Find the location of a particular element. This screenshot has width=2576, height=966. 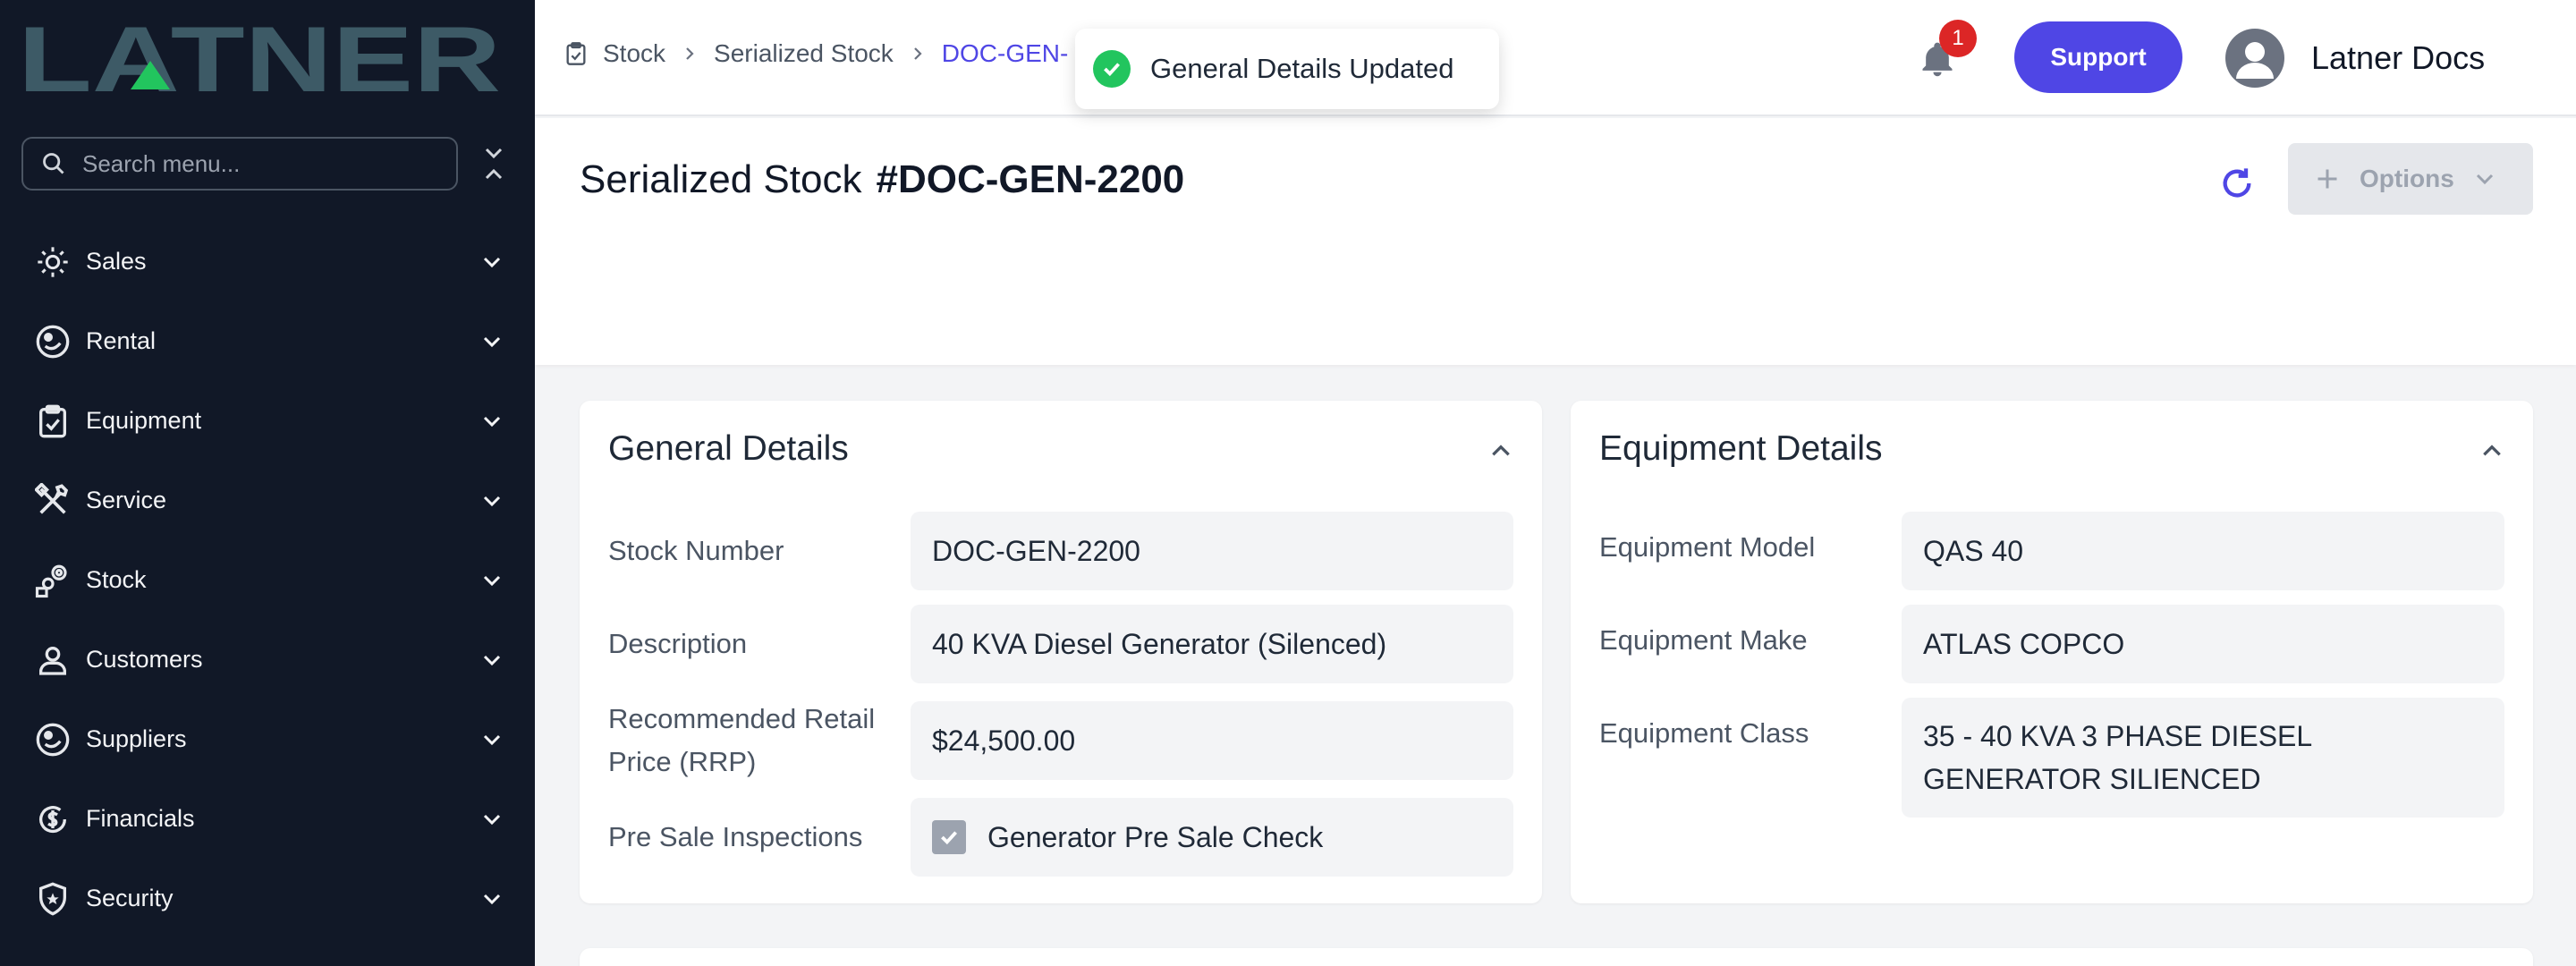

page-title-text: Serialized Stock is located at coordinates (721, 179).